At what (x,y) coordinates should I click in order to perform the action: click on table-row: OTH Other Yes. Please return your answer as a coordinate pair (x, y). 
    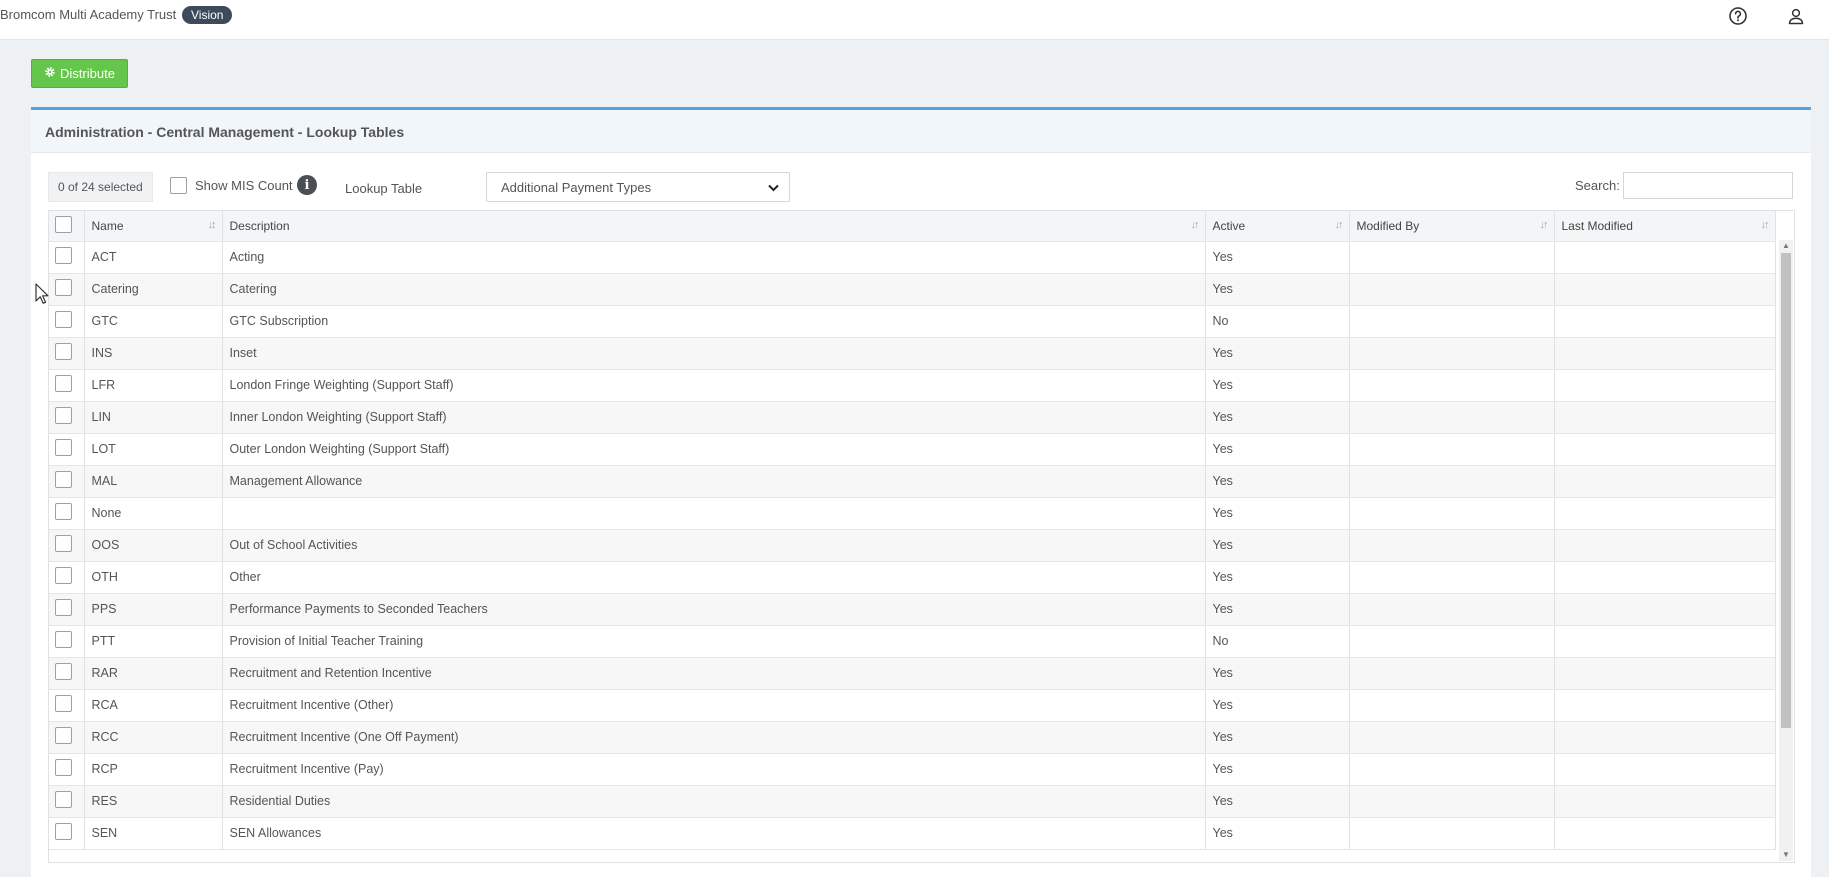
    Looking at the image, I should click on (912, 577).